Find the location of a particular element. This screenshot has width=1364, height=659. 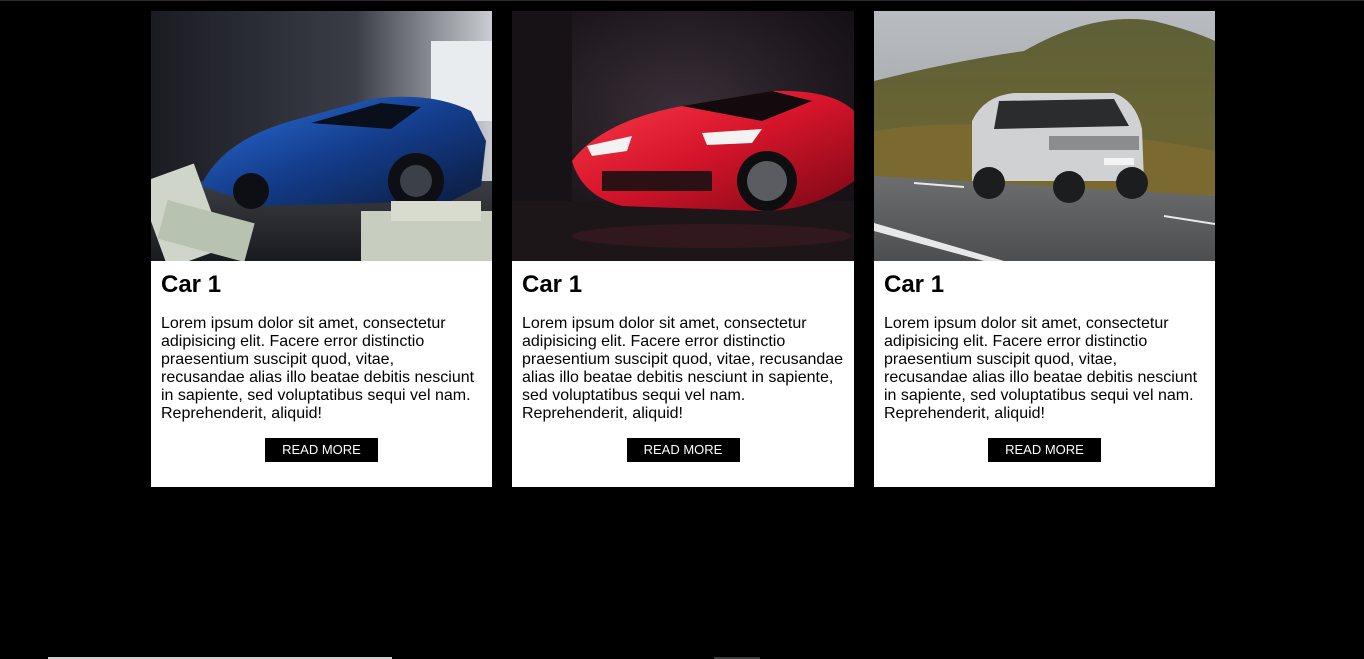

red-sports-car-image is located at coordinates (683, 136).